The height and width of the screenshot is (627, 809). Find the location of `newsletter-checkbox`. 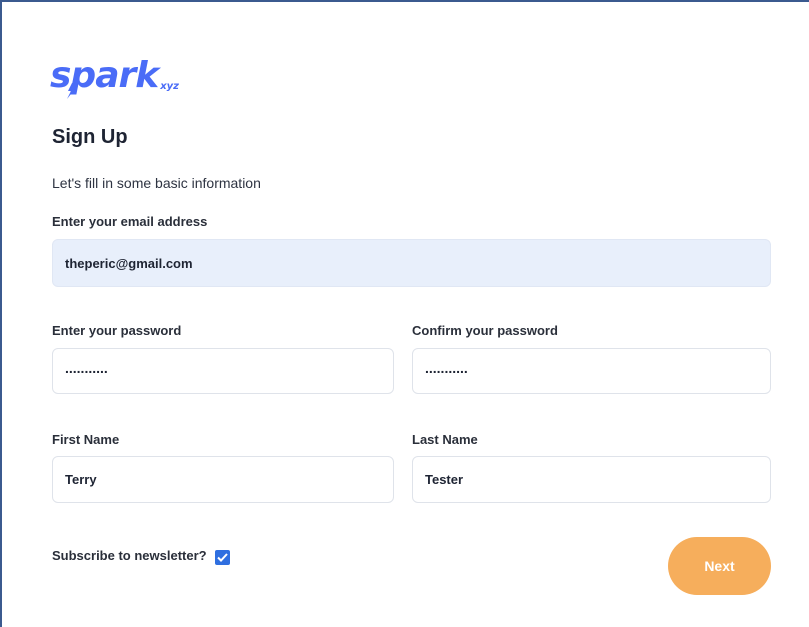

newsletter-checkbox is located at coordinates (222, 557).